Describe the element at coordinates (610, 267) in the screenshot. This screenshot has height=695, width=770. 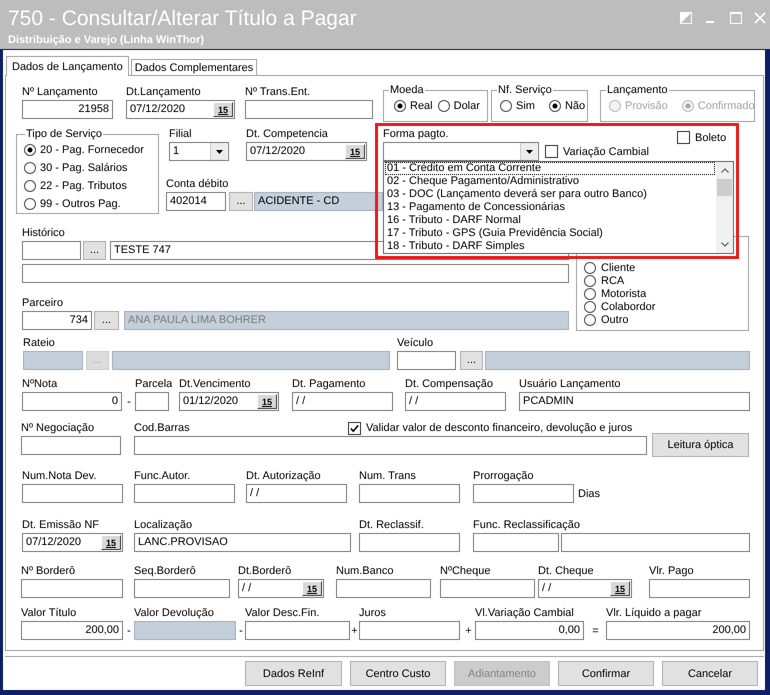
I see `radio-button: Cliente` at that location.